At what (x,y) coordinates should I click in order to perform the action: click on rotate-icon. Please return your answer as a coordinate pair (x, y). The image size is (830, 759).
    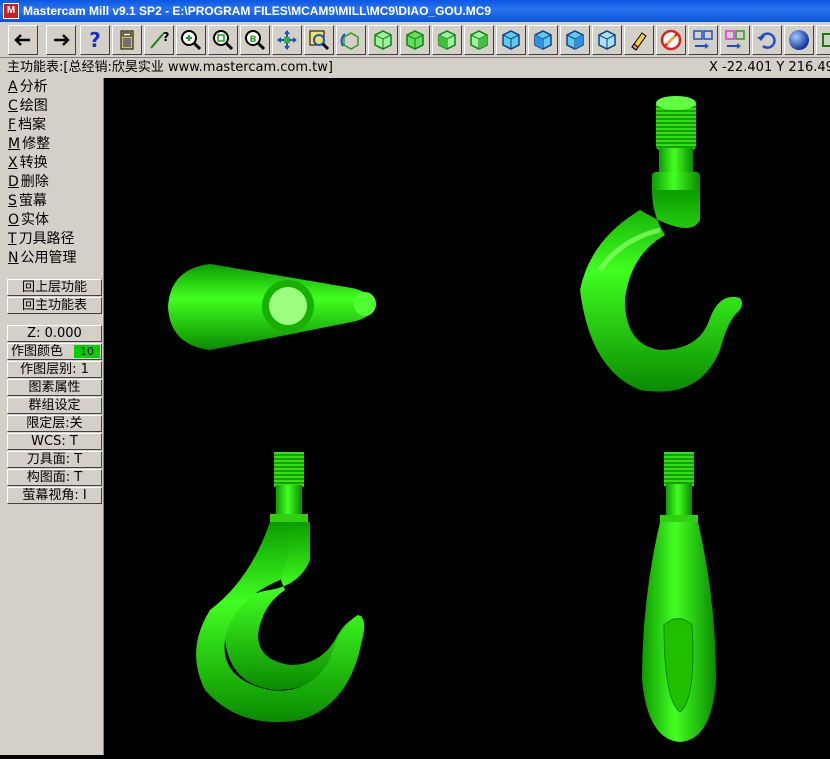
    Looking at the image, I should click on (349, 41).